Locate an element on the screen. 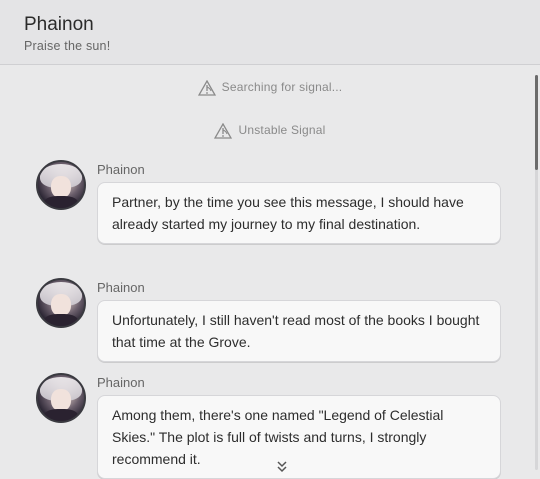 The image size is (540, 479). chevron-double-down-icon is located at coordinates (282, 466).